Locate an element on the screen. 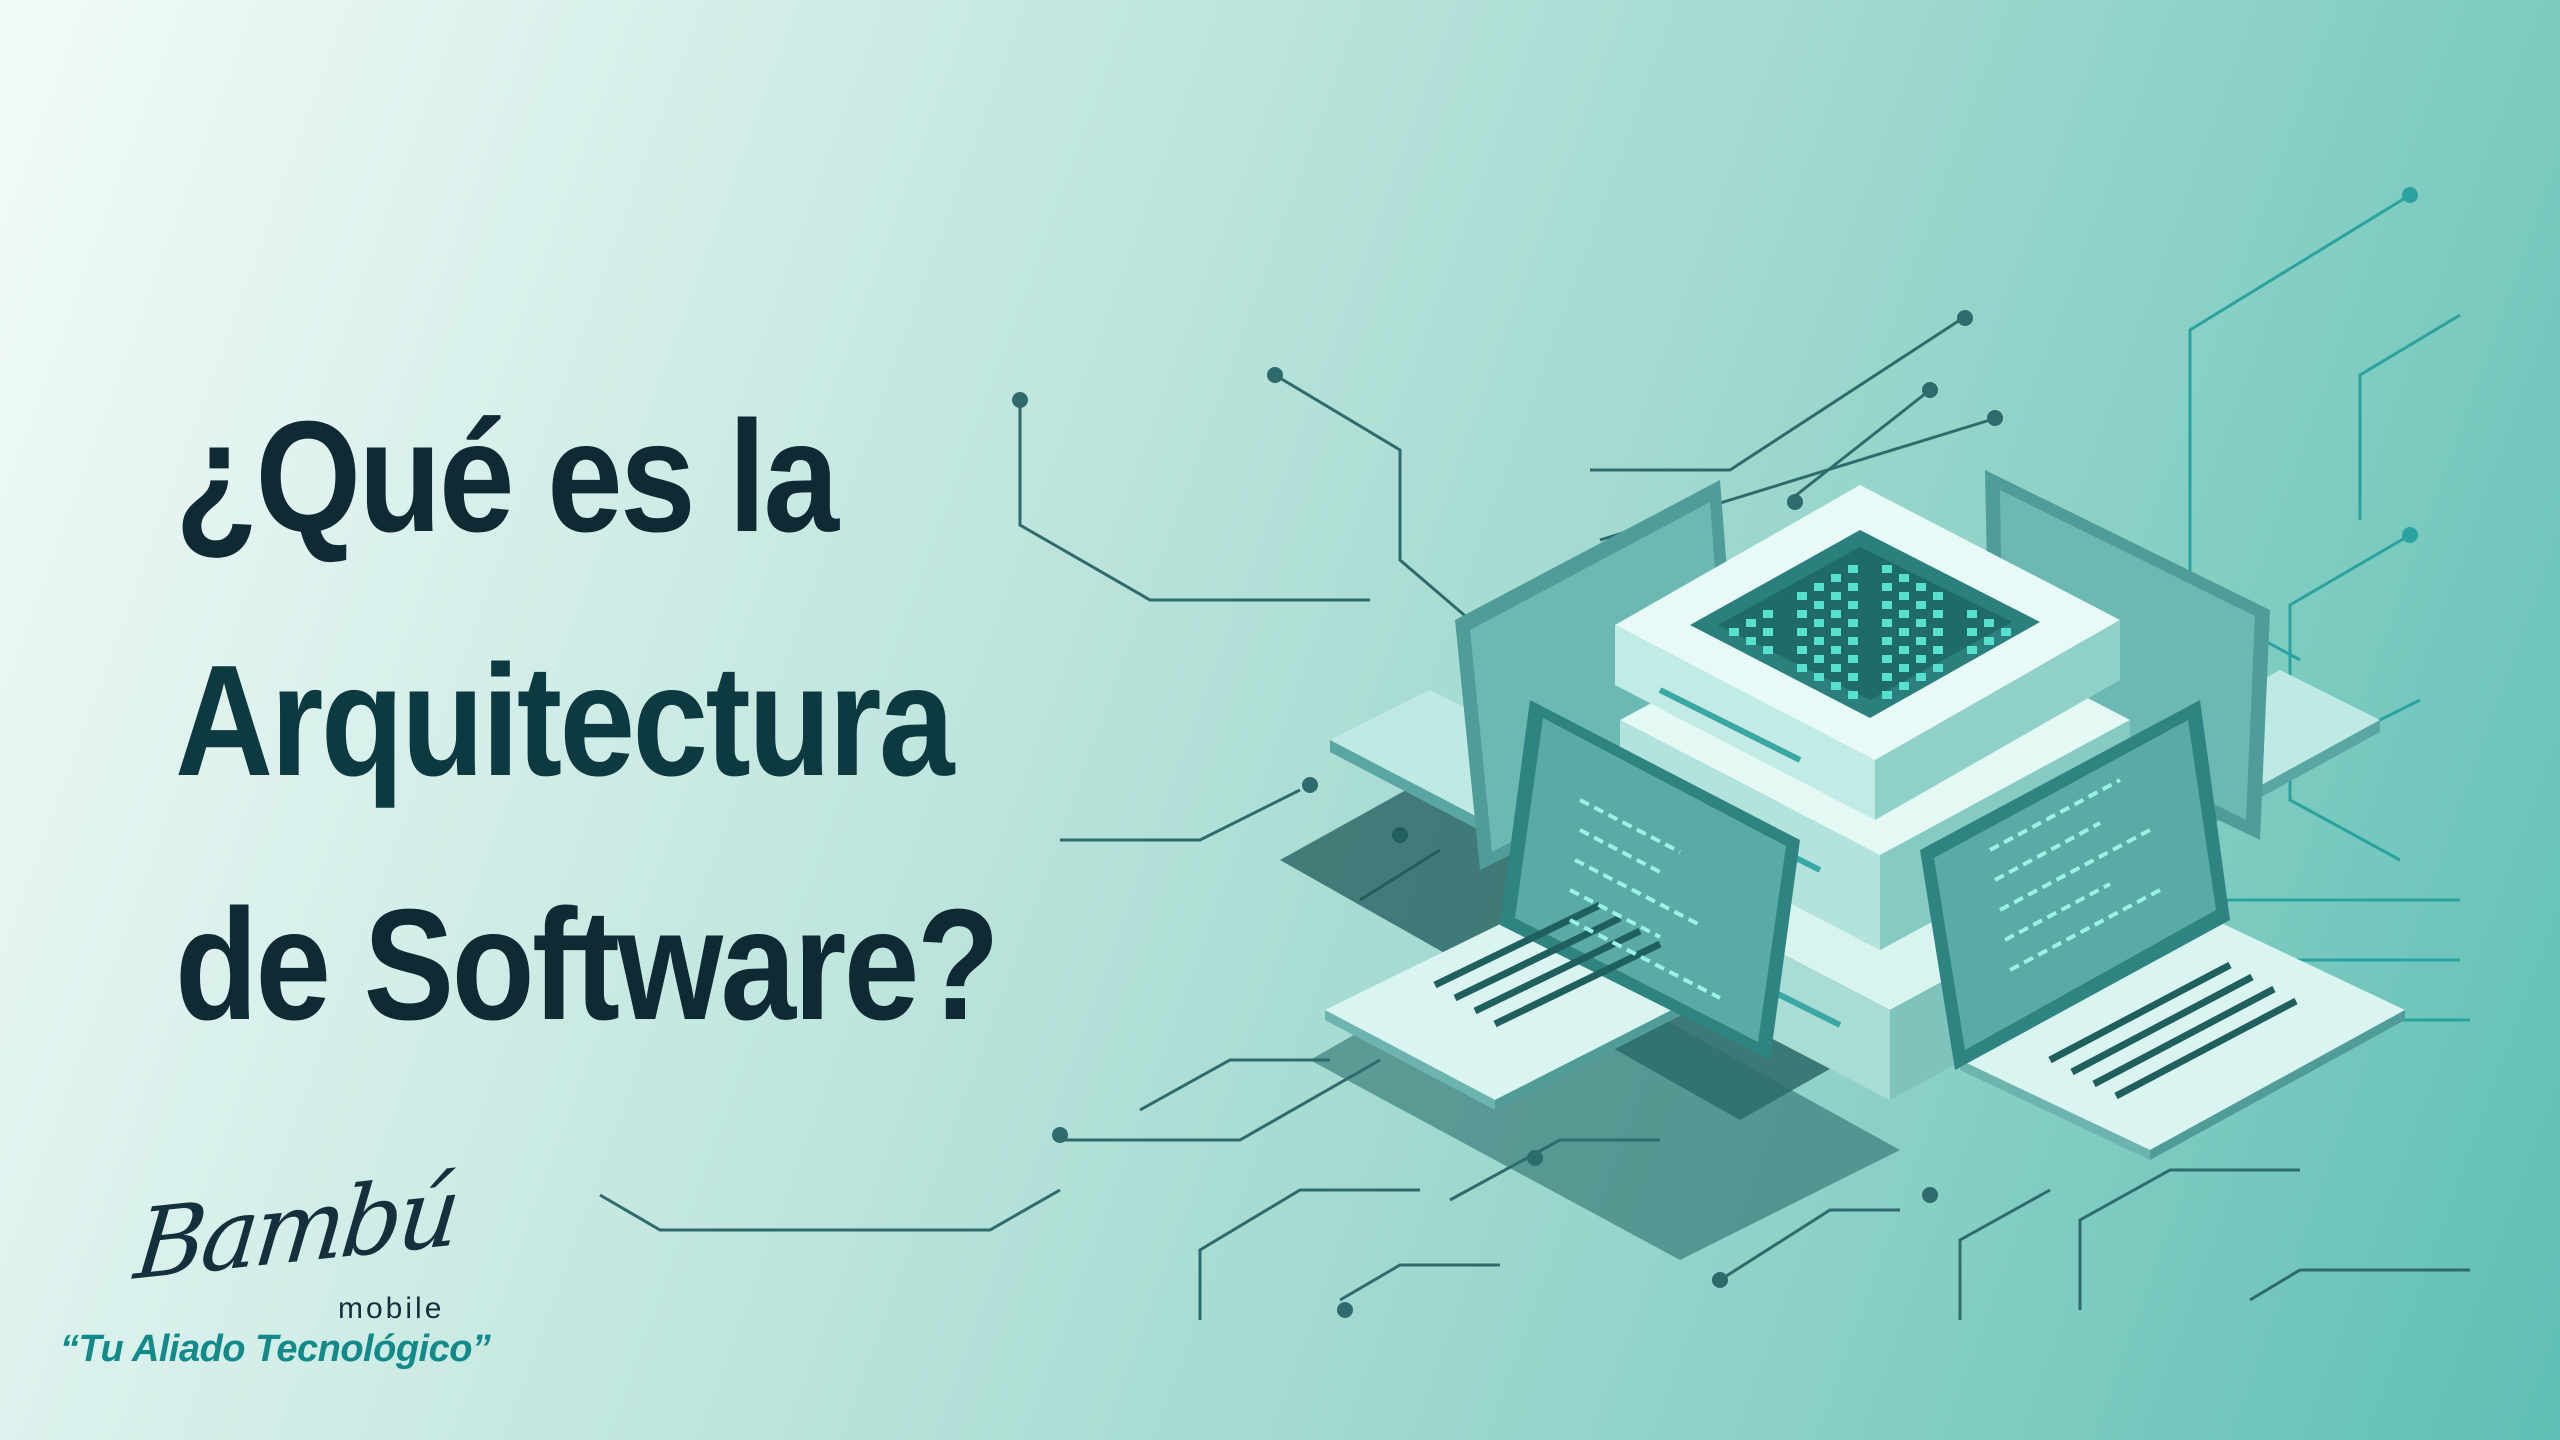  brand-logo: Bambú mobile “Tu Aliado Tecnológico” is located at coordinates (290, 1272).